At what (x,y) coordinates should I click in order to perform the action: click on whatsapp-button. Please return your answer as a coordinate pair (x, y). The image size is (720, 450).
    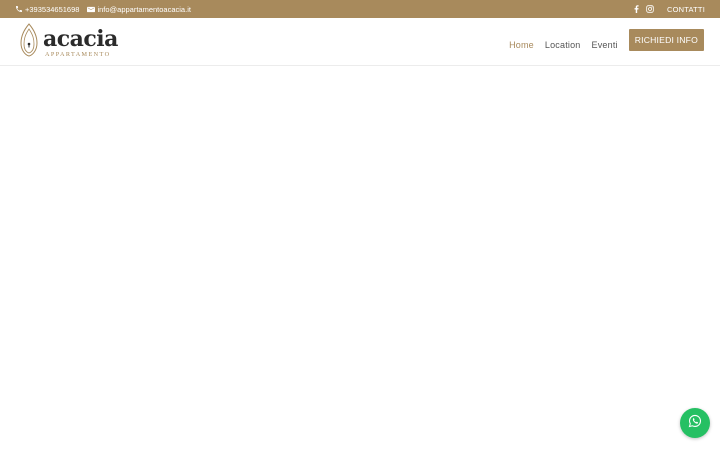
    Looking at the image, I should click on (695, 423).